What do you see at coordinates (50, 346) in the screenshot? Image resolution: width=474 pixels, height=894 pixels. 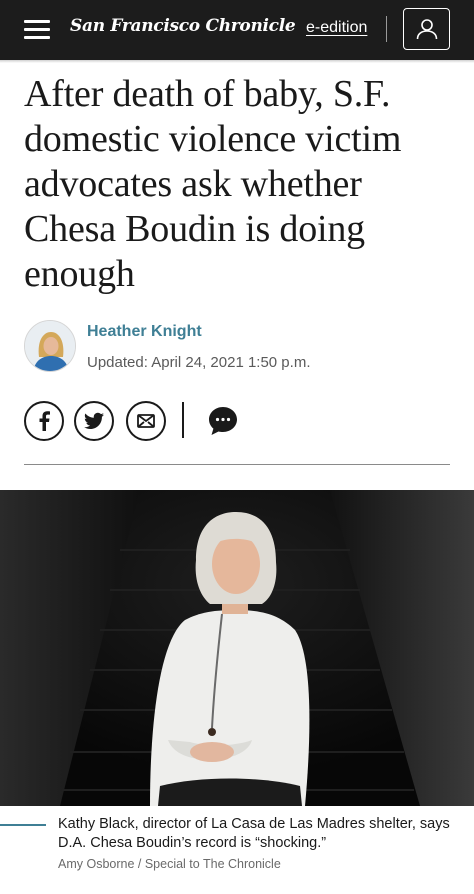 I see `author-avatar` at bounding box center [50, 346].